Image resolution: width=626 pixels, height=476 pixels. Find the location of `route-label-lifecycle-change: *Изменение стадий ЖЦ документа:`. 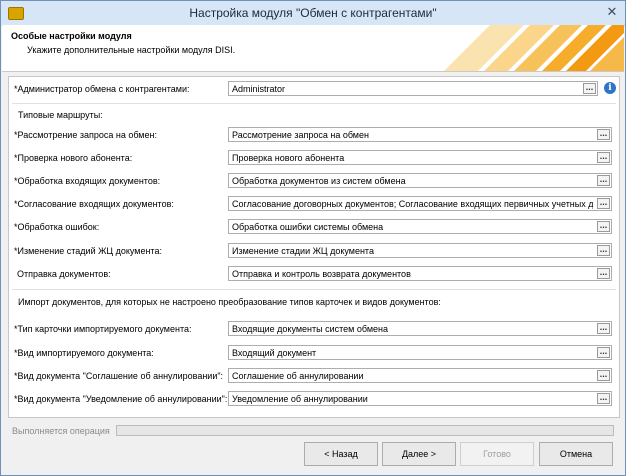

route-label-lifecycle-change: *Изменение стадий ЖЦ документа: is located at coordinates (88, 251).